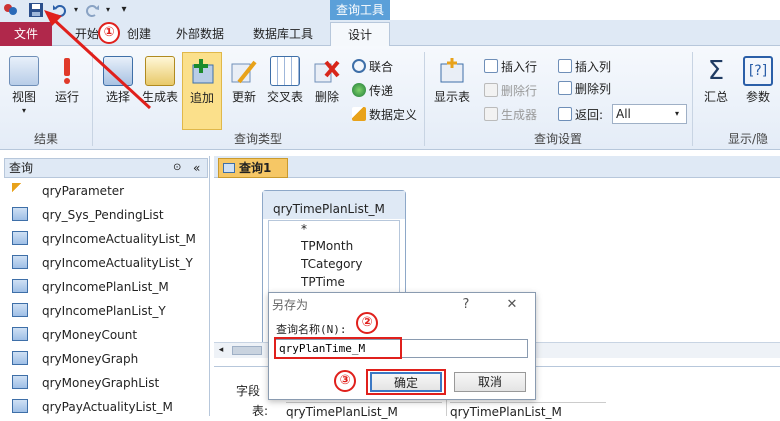 The image size is (780, 421). What do you see at coordinates (406, 382) in the screenshot?
I see `annotation-highlight-ok` at bounding box center [406, 382].